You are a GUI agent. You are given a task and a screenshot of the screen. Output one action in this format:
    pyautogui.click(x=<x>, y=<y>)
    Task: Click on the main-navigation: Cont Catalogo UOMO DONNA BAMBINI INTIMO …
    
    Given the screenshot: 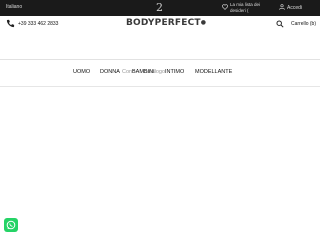 What is the action you would take?
    pyautogui.click(x=160, y=73)
    